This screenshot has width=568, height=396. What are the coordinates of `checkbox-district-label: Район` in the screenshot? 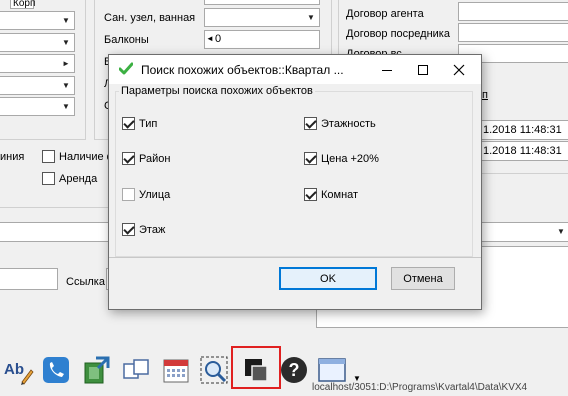 It's located at (155, 159).